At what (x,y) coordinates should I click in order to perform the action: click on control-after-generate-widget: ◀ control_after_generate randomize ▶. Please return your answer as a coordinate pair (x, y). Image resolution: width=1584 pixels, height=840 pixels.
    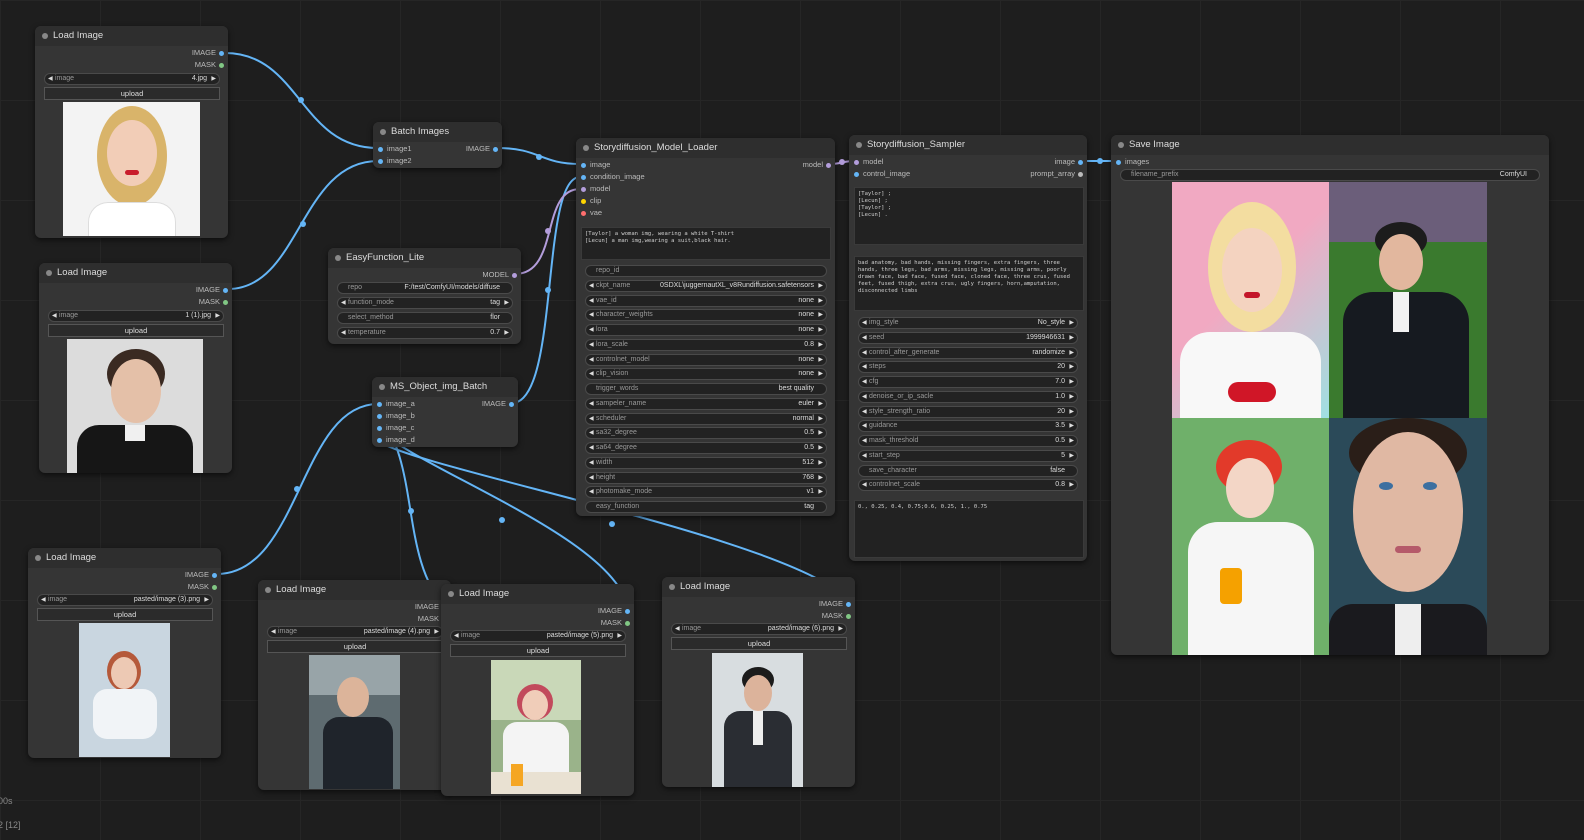
    Looking at the image, I should click on (968, 352).